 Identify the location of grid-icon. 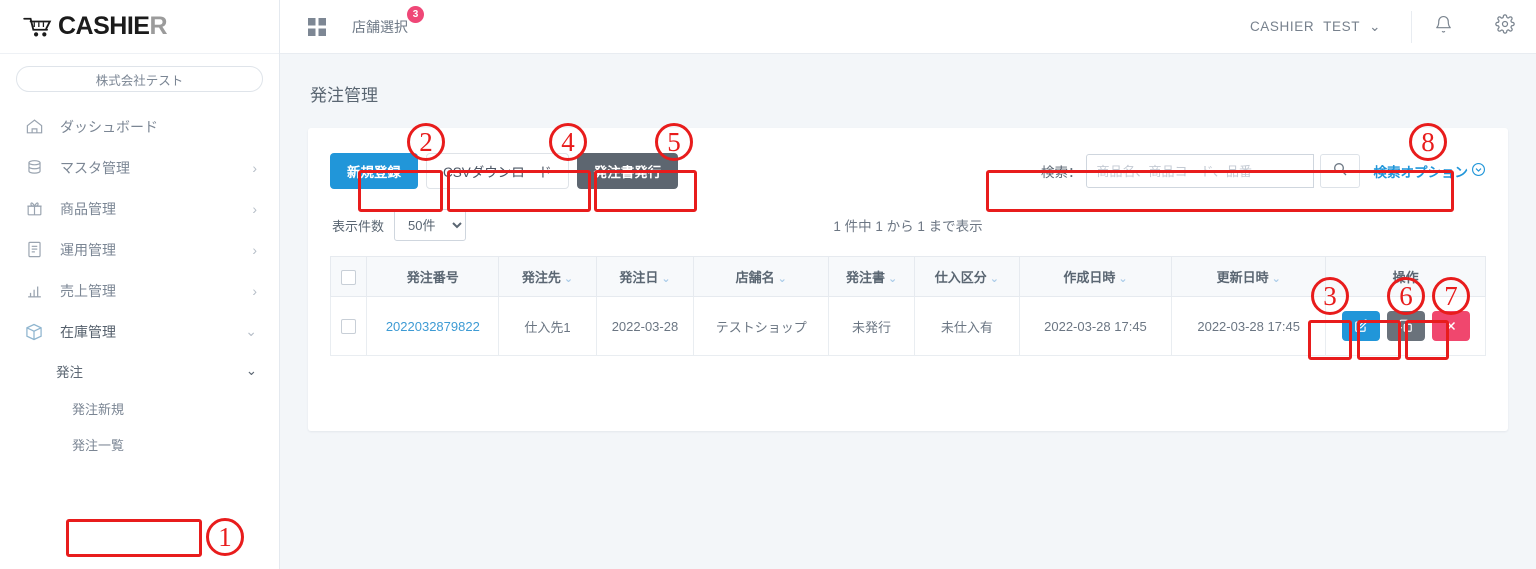
(303, 26).